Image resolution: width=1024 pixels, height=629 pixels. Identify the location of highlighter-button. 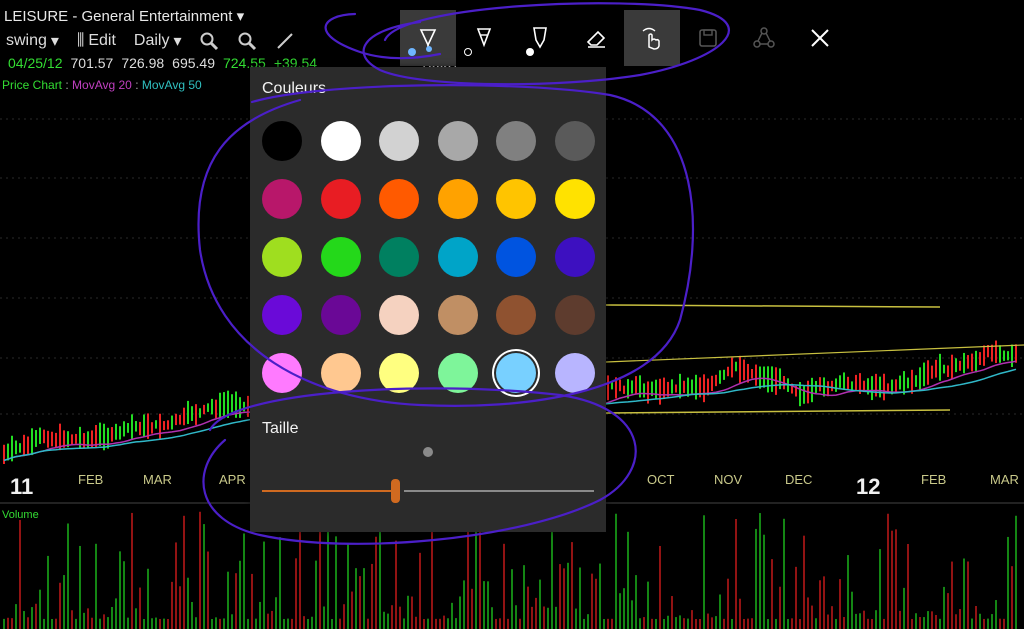
(540, 38).